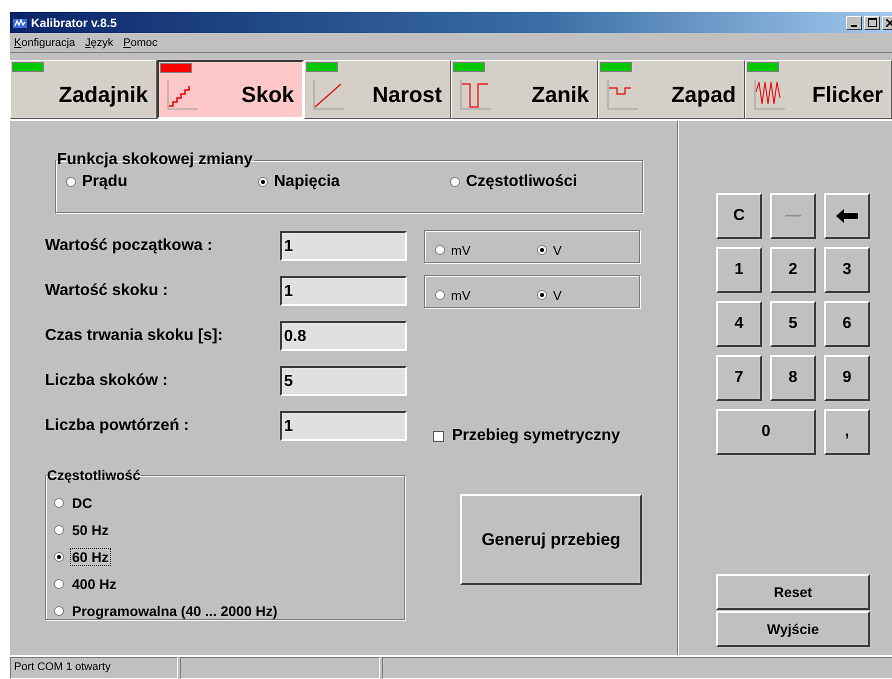  Describe the element at coordinates (551, 539) in the screenshot. I see `generate-button: Generuj przebieg` at that location.